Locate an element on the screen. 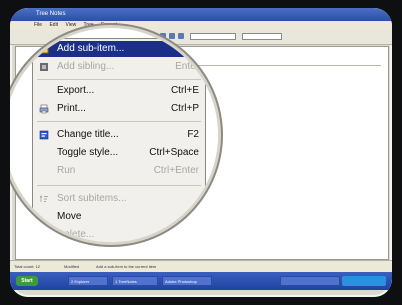 The height and width of the screenshot is (305, 402). title-bar: Tree Notes is located at coordinates (201, 14).